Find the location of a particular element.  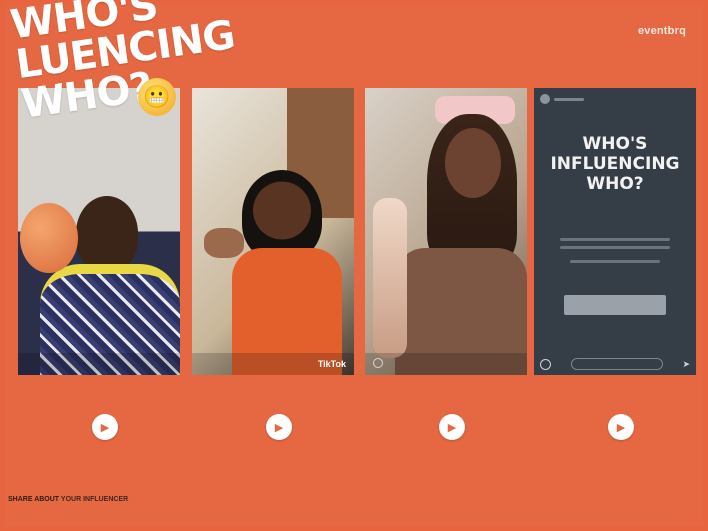

story-card-2: TikTok is located at coordinates (273, 231).